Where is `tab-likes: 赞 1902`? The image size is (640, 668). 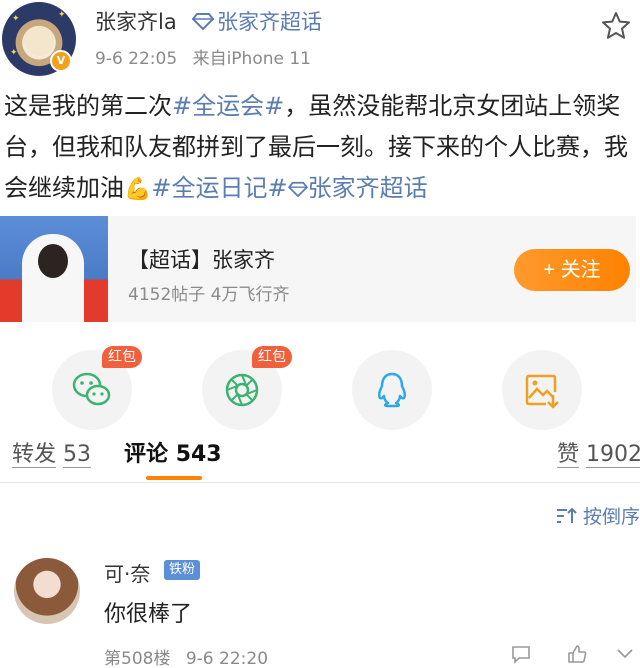
tab-likes: 赞 1902 is located at coordinates (598, 452).